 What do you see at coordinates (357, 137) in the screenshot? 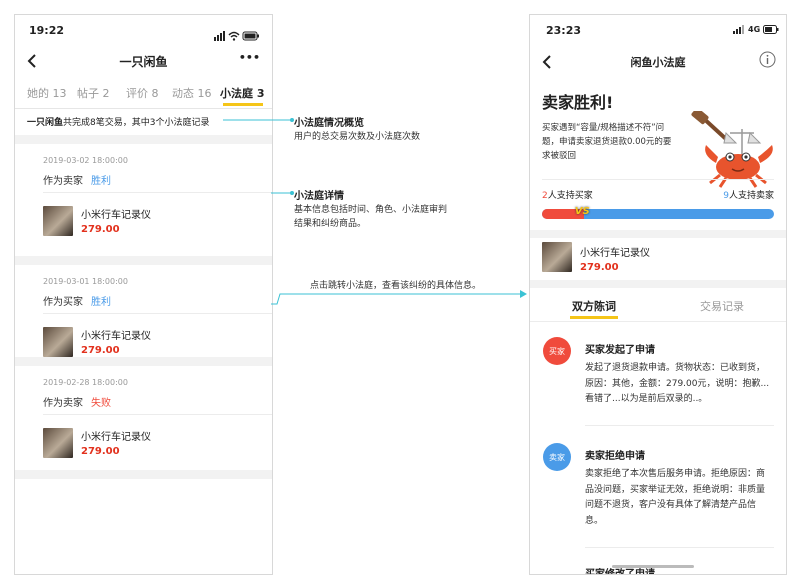
I see `annotation-text: 用户的总交易次数及小法庭次数` at bounding box center [357, 137].